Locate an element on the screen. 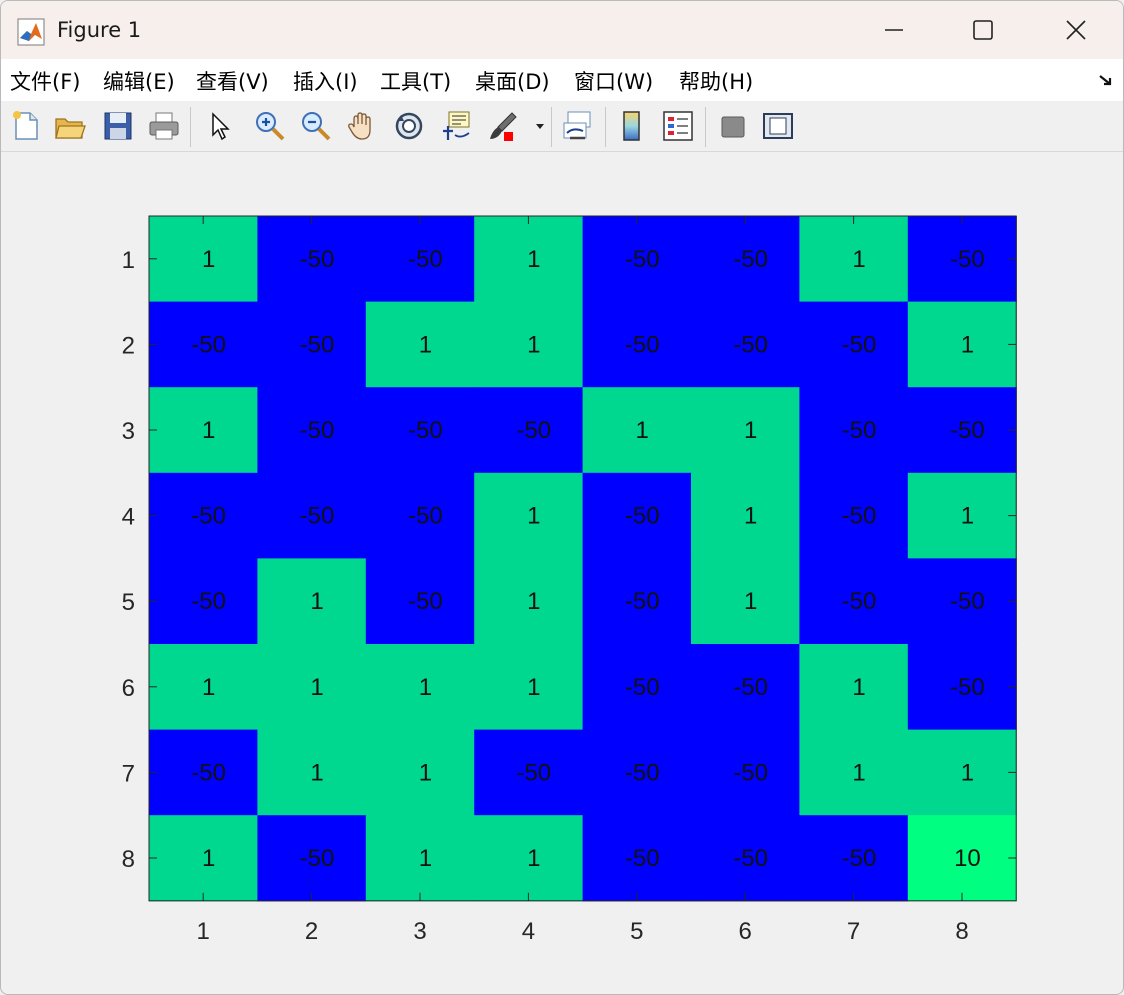  figure-toolbar is located at coordinates (562, 126).